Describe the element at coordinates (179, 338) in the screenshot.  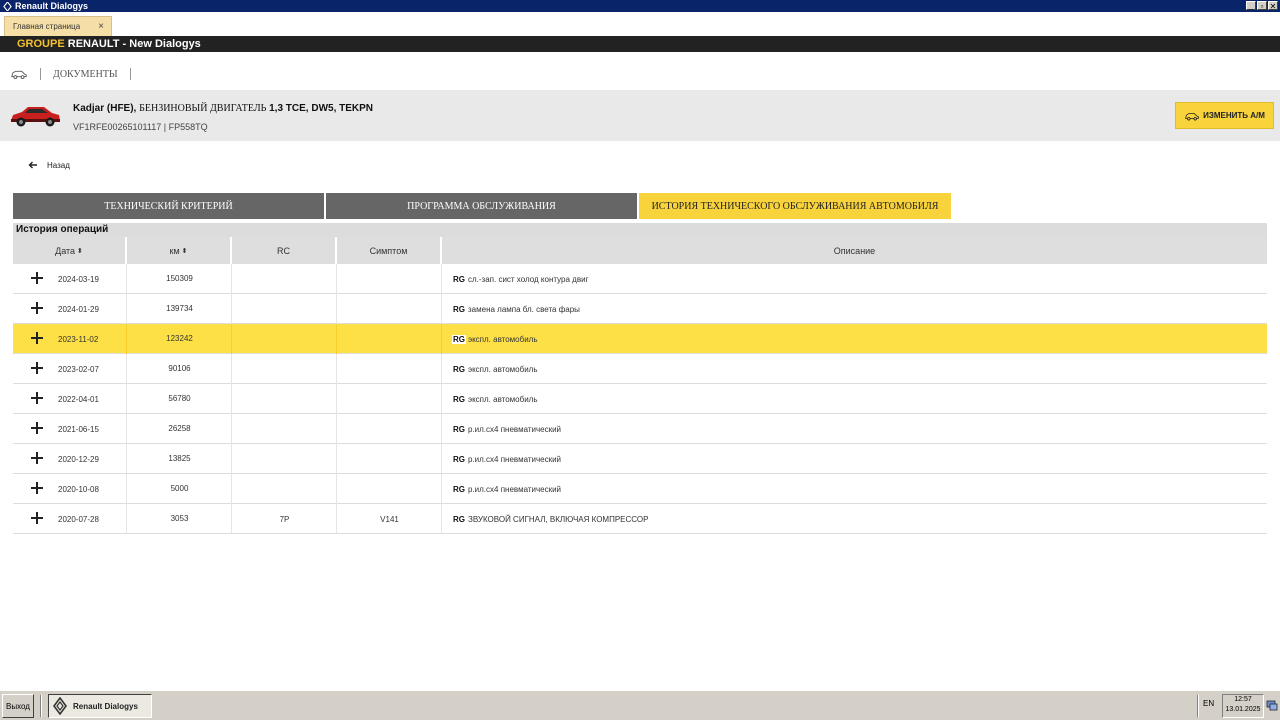
I see `cell-km: 123242` at that location.